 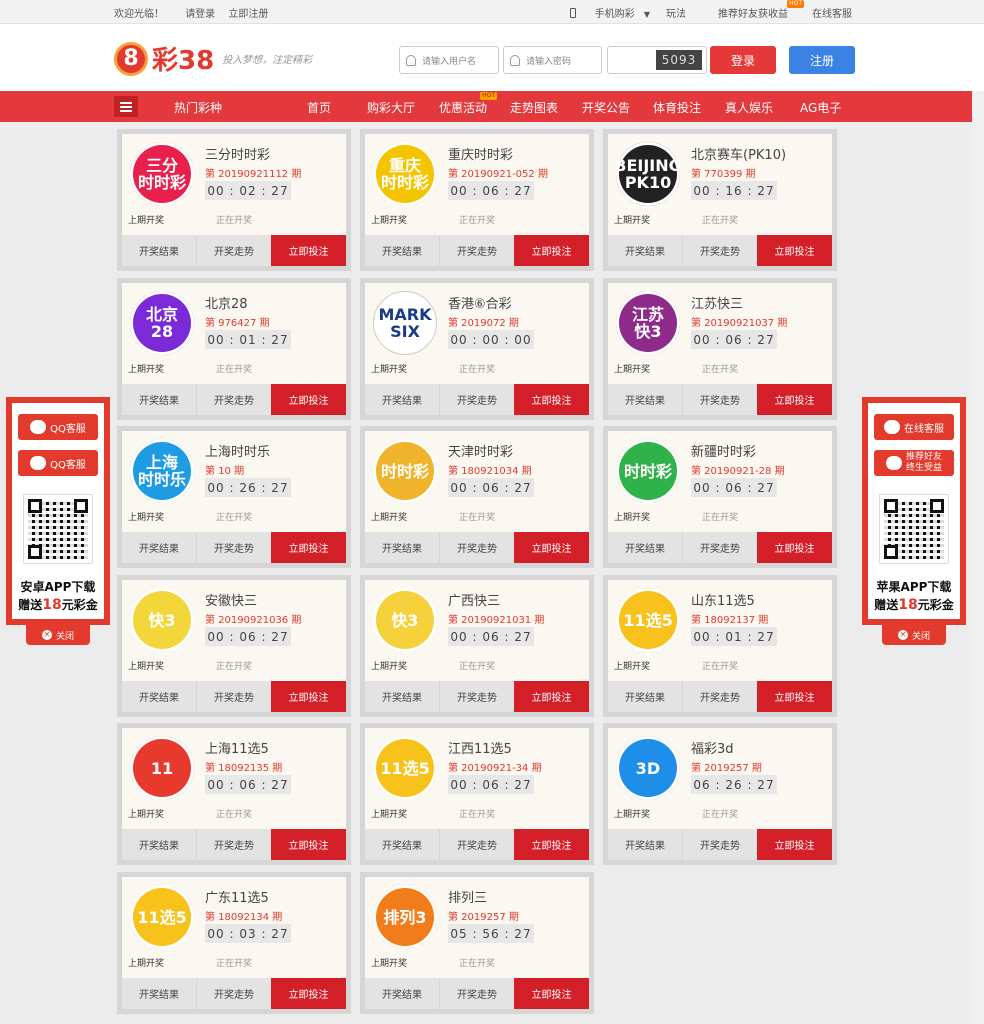 I want to click on lottery-logo-icon: 时时彩, so click(x=405, y=471).